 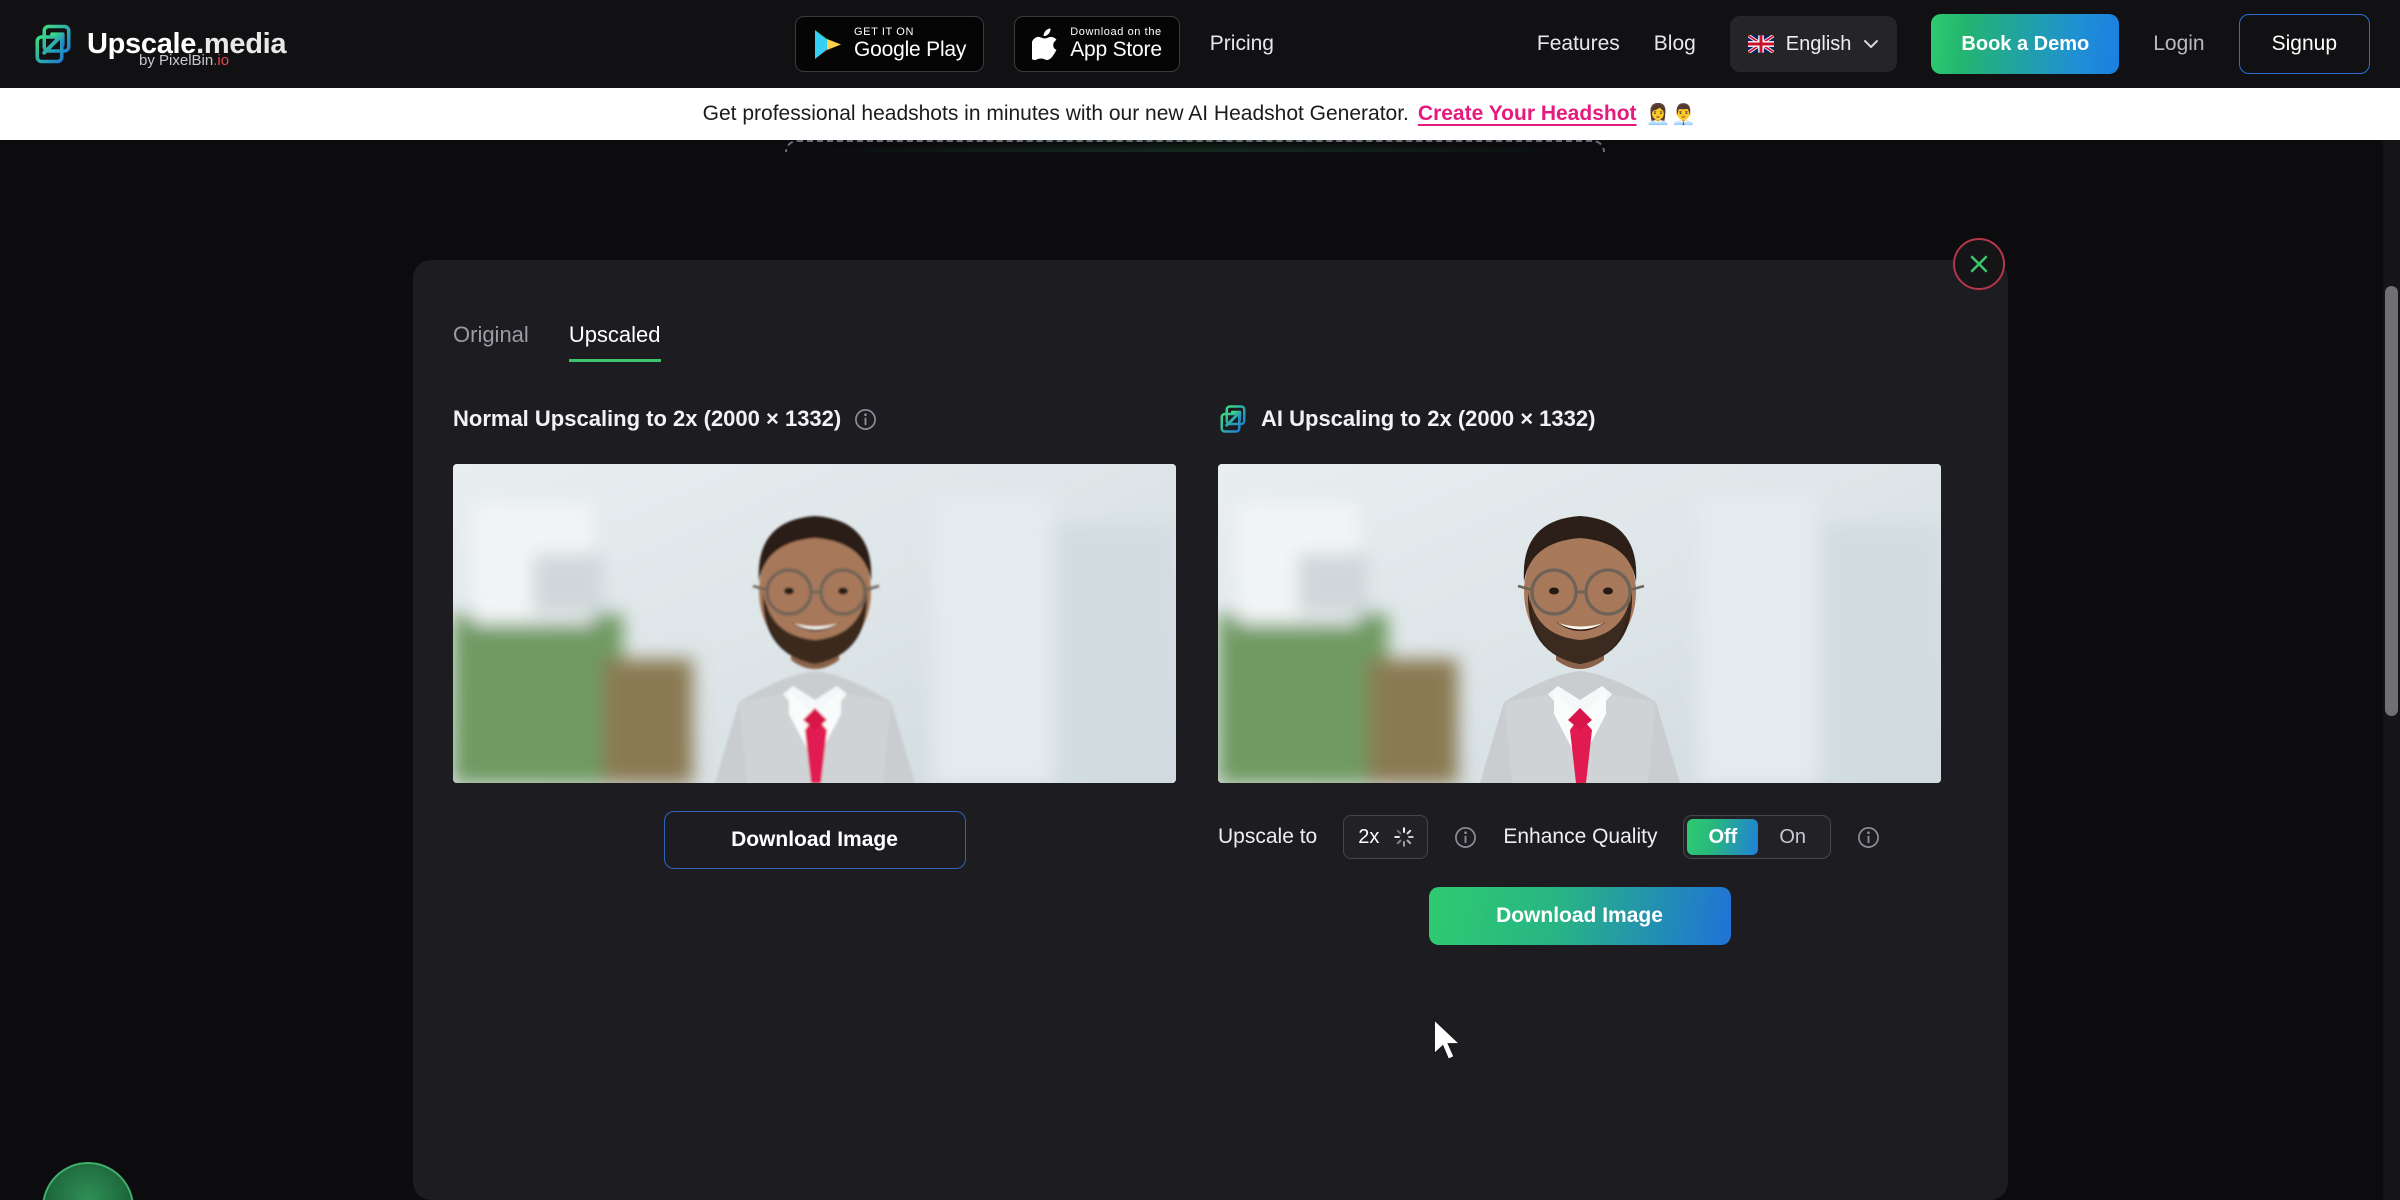 I want to click on signup-button: Signup, so click(x=2304, y=44).